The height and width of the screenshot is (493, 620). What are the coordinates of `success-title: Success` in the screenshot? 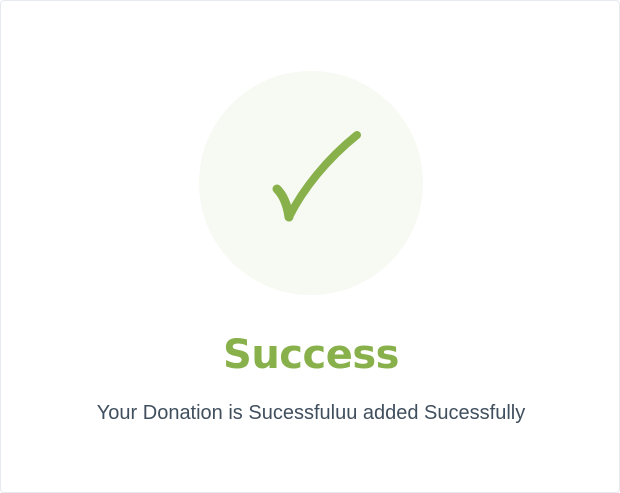 It's located at (311, 355).